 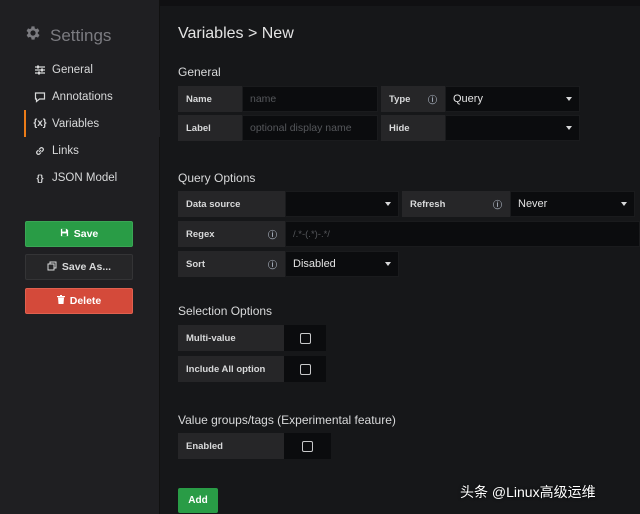 I want to click on enabled-label: Enabled, so click(x=231, y=446).